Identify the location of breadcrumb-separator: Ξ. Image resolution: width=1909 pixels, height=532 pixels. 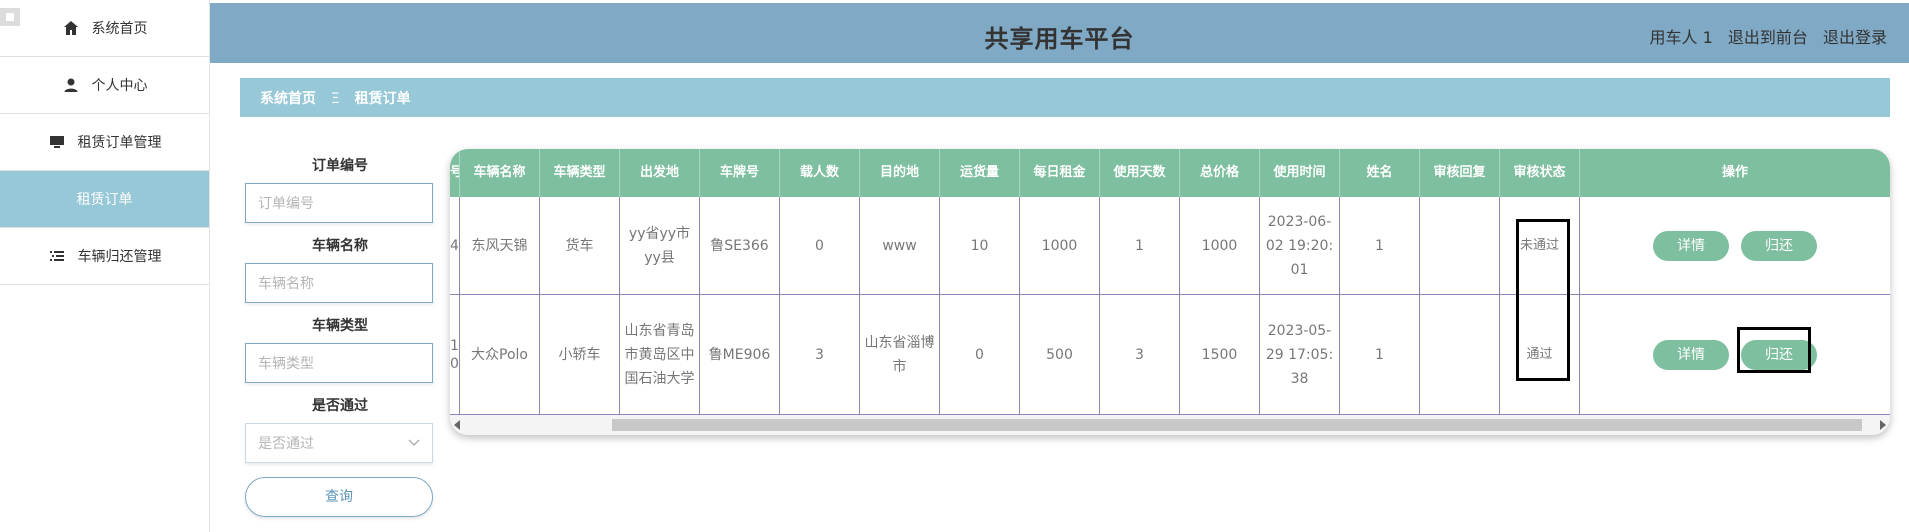
(335, 99).